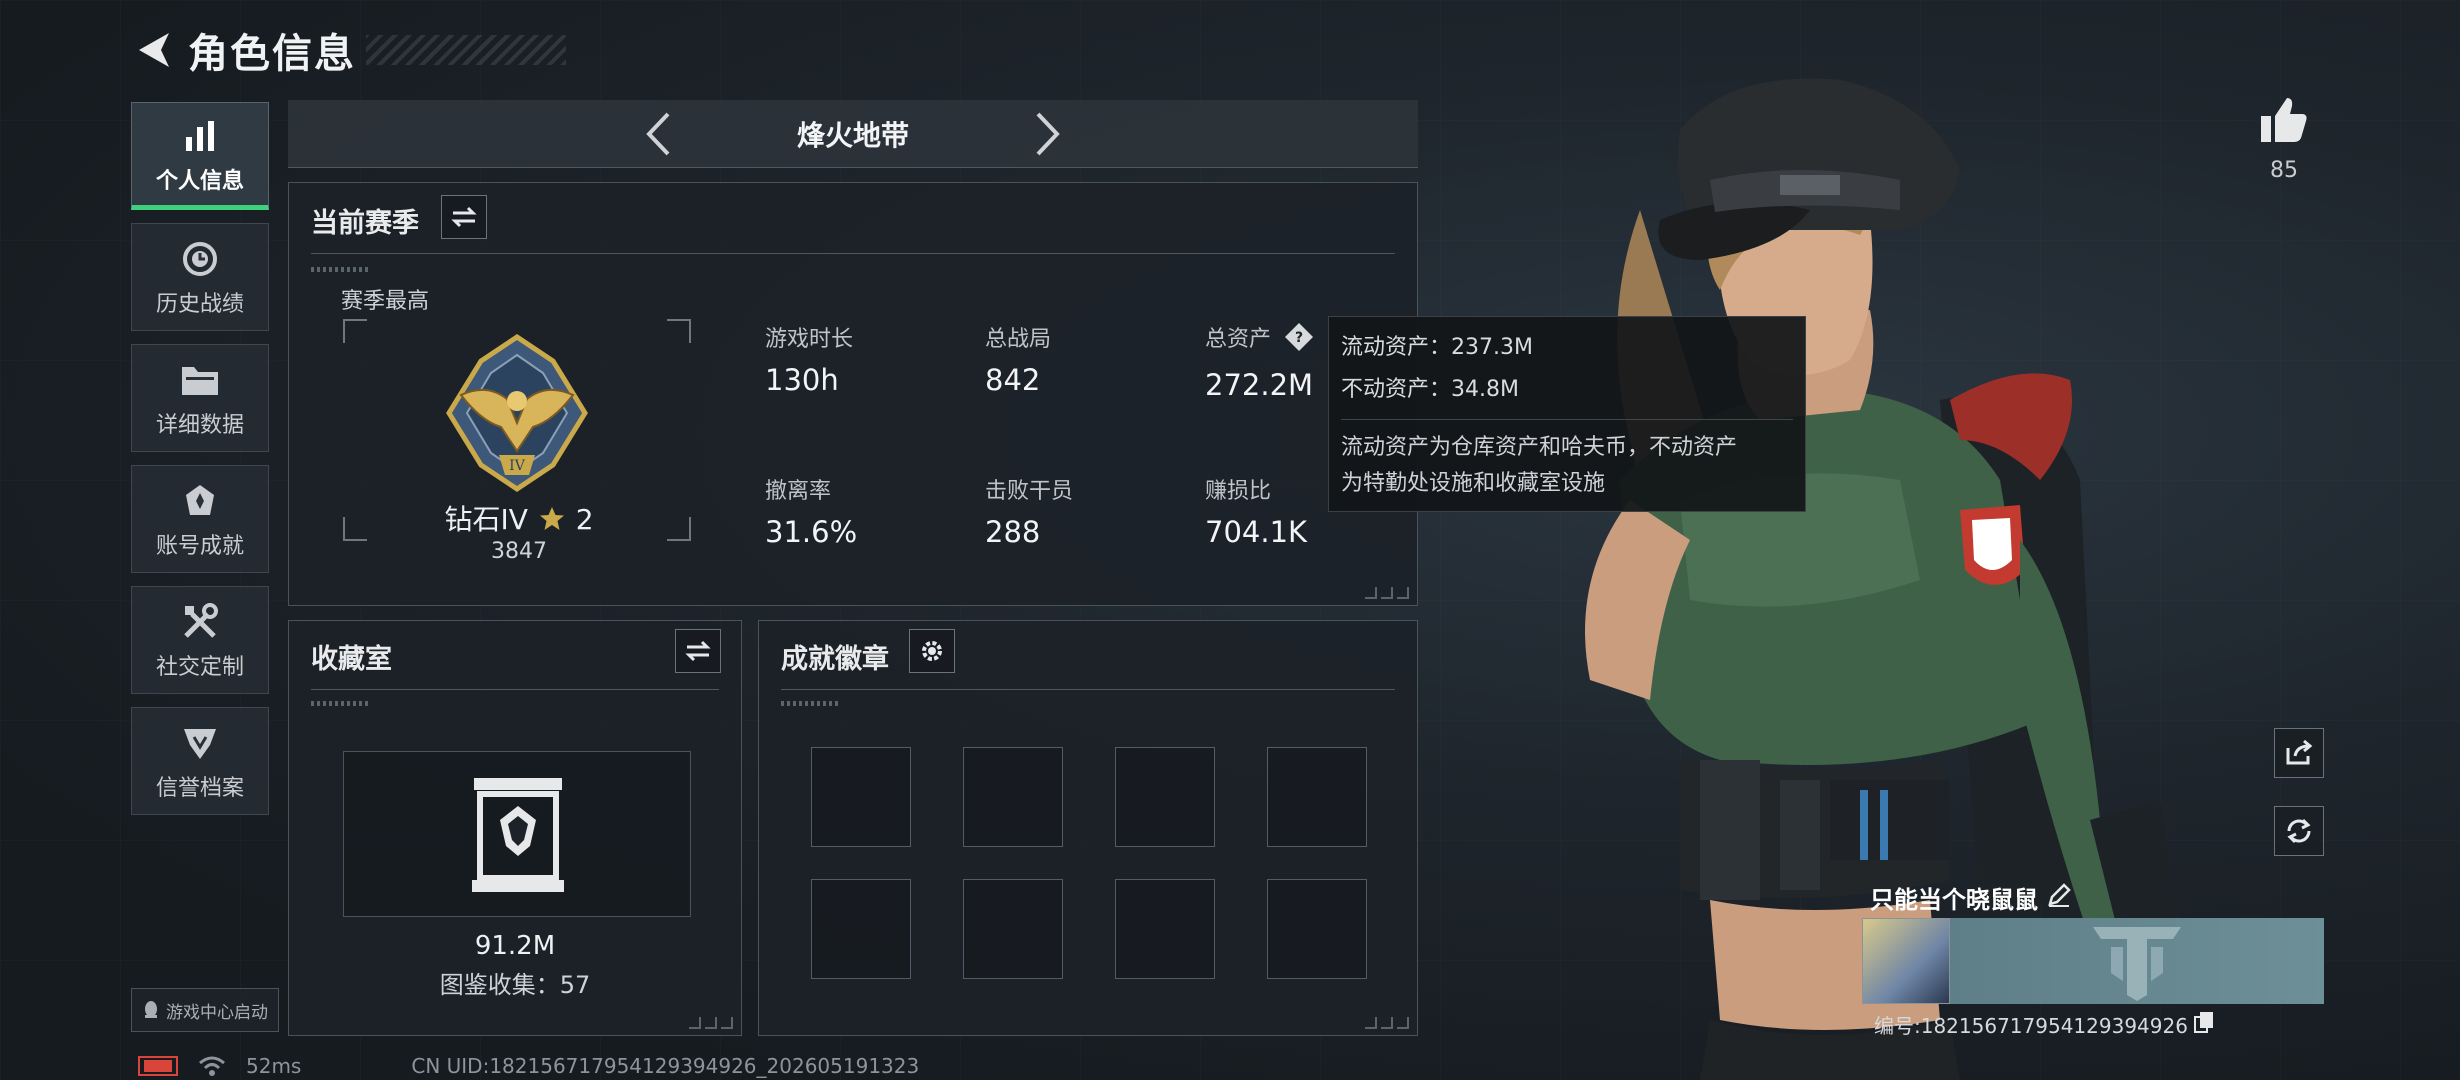 Image resolution: width=2460 pixels, height=1080 pixels. I want to click on wifi-icon, so click(212, 1066).